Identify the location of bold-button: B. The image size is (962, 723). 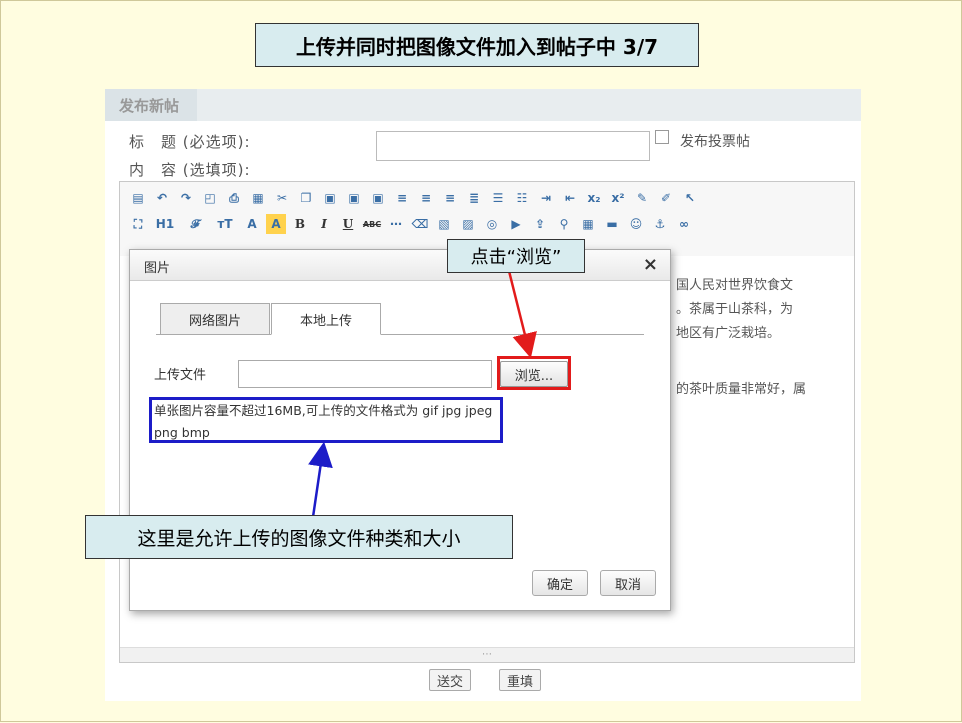
(300, 224).